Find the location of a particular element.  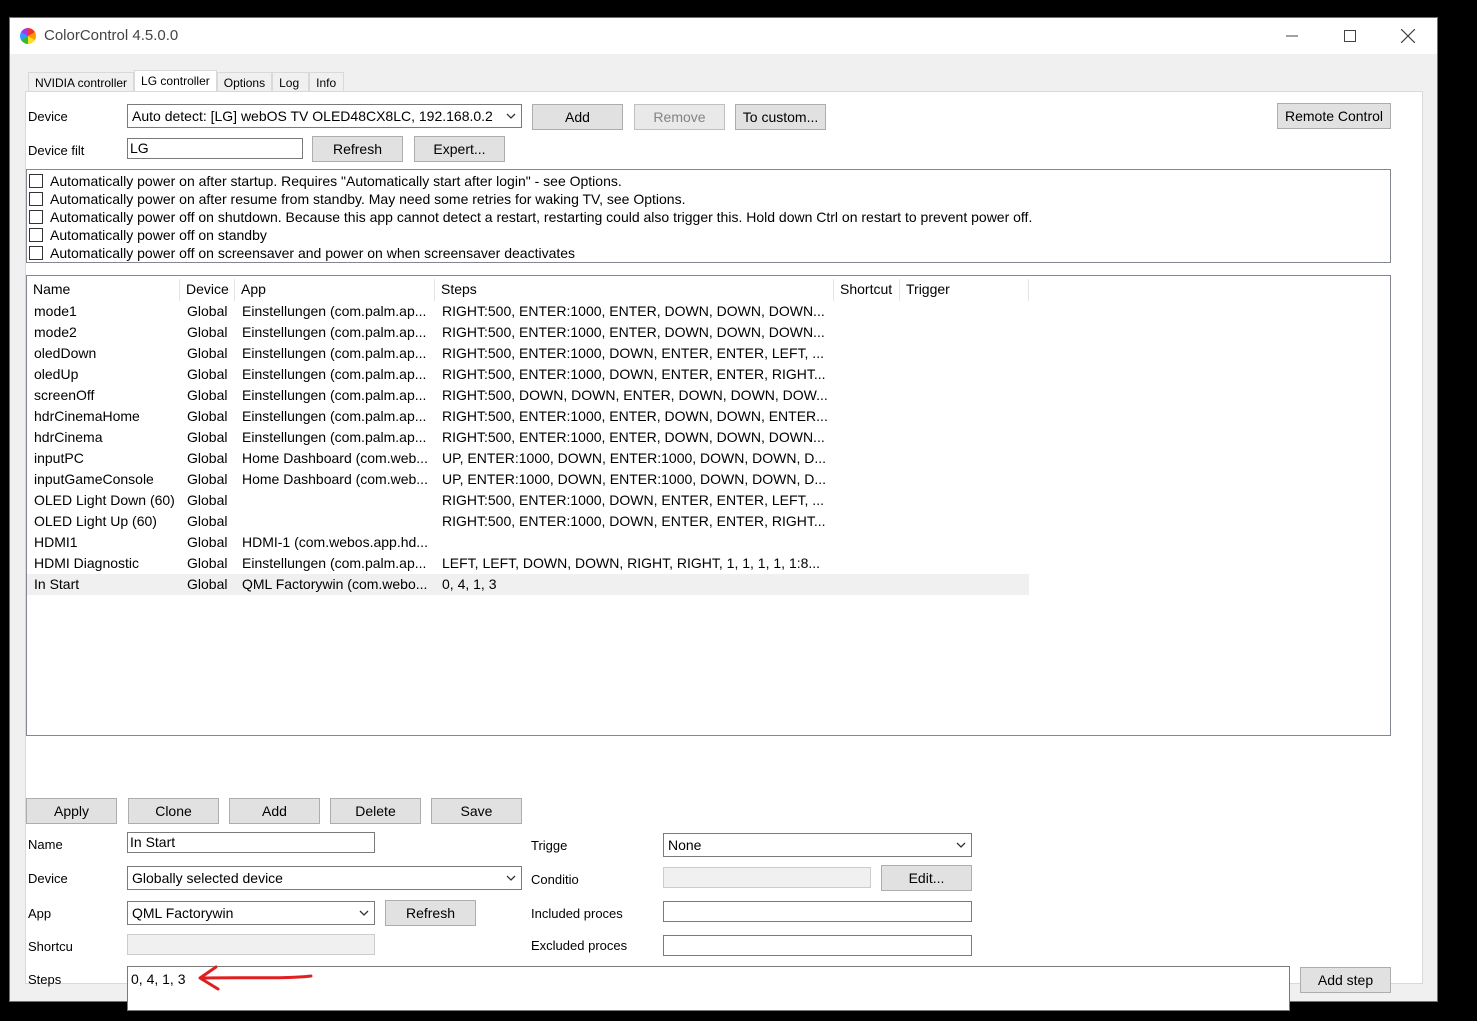

maximize-button is located at coordinates (1350, 36).